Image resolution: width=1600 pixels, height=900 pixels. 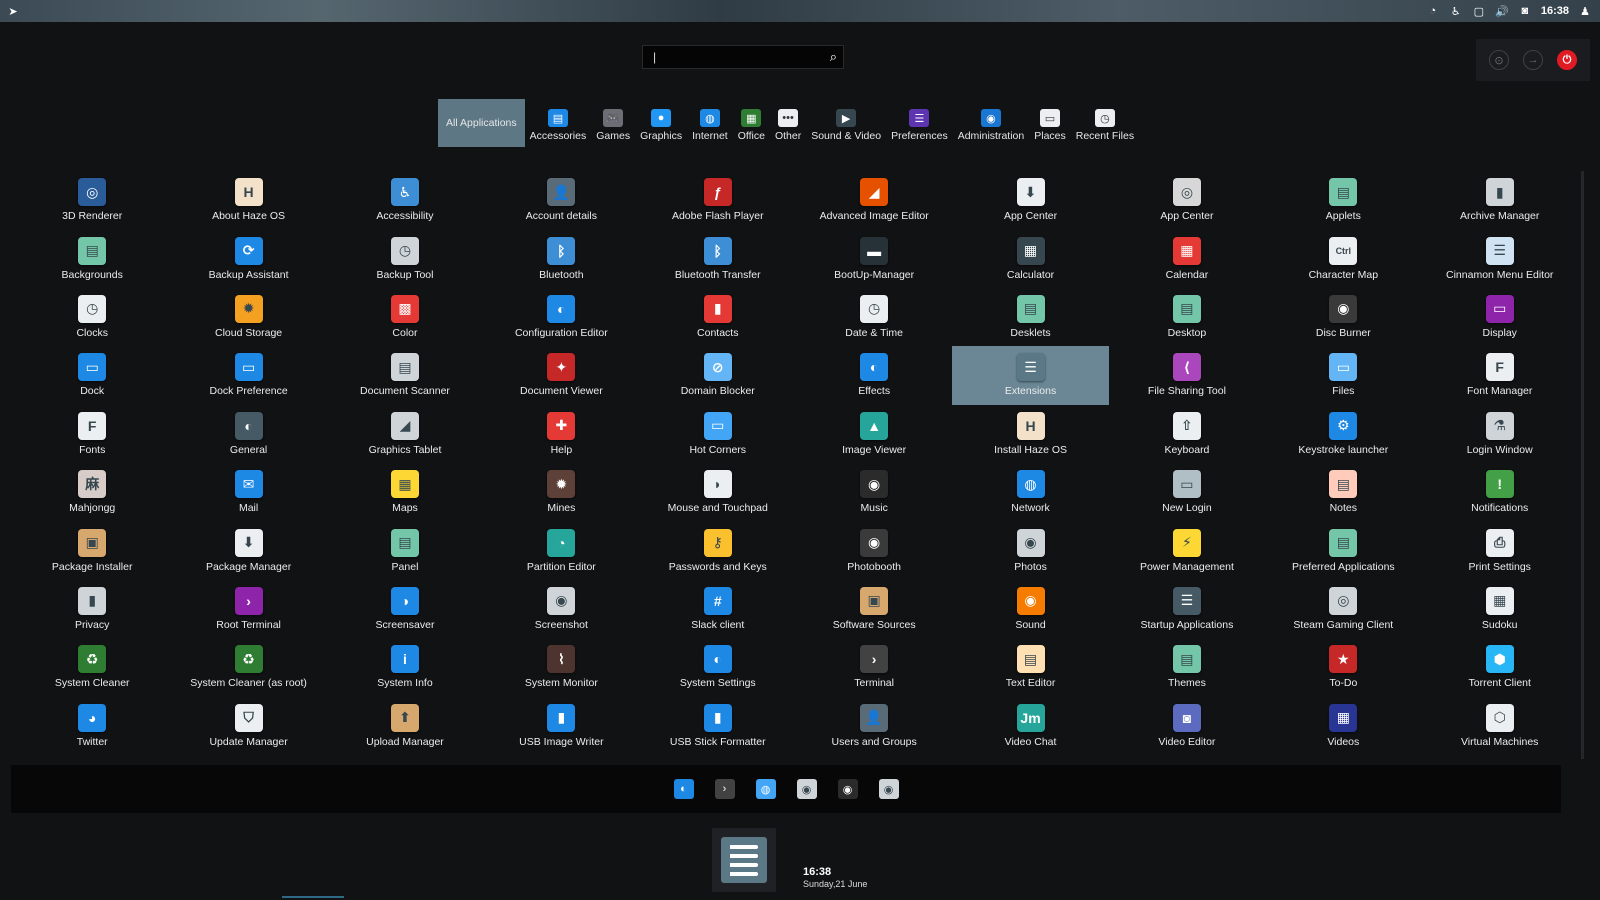 I want to click on category-games: 🎮 Games, so click(x=613, y=123).